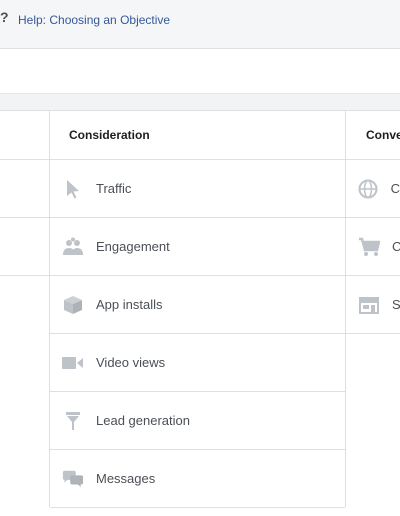 Image resolution: width=400 pixels, height=516 pixels. Describe the element at coordinates (369, 305) in the screenshot. I see `store-icon` at that location.